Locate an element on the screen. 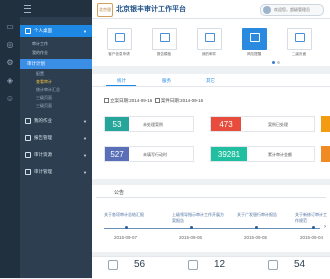  briefcase-icon is located at coordinates (28, 172).